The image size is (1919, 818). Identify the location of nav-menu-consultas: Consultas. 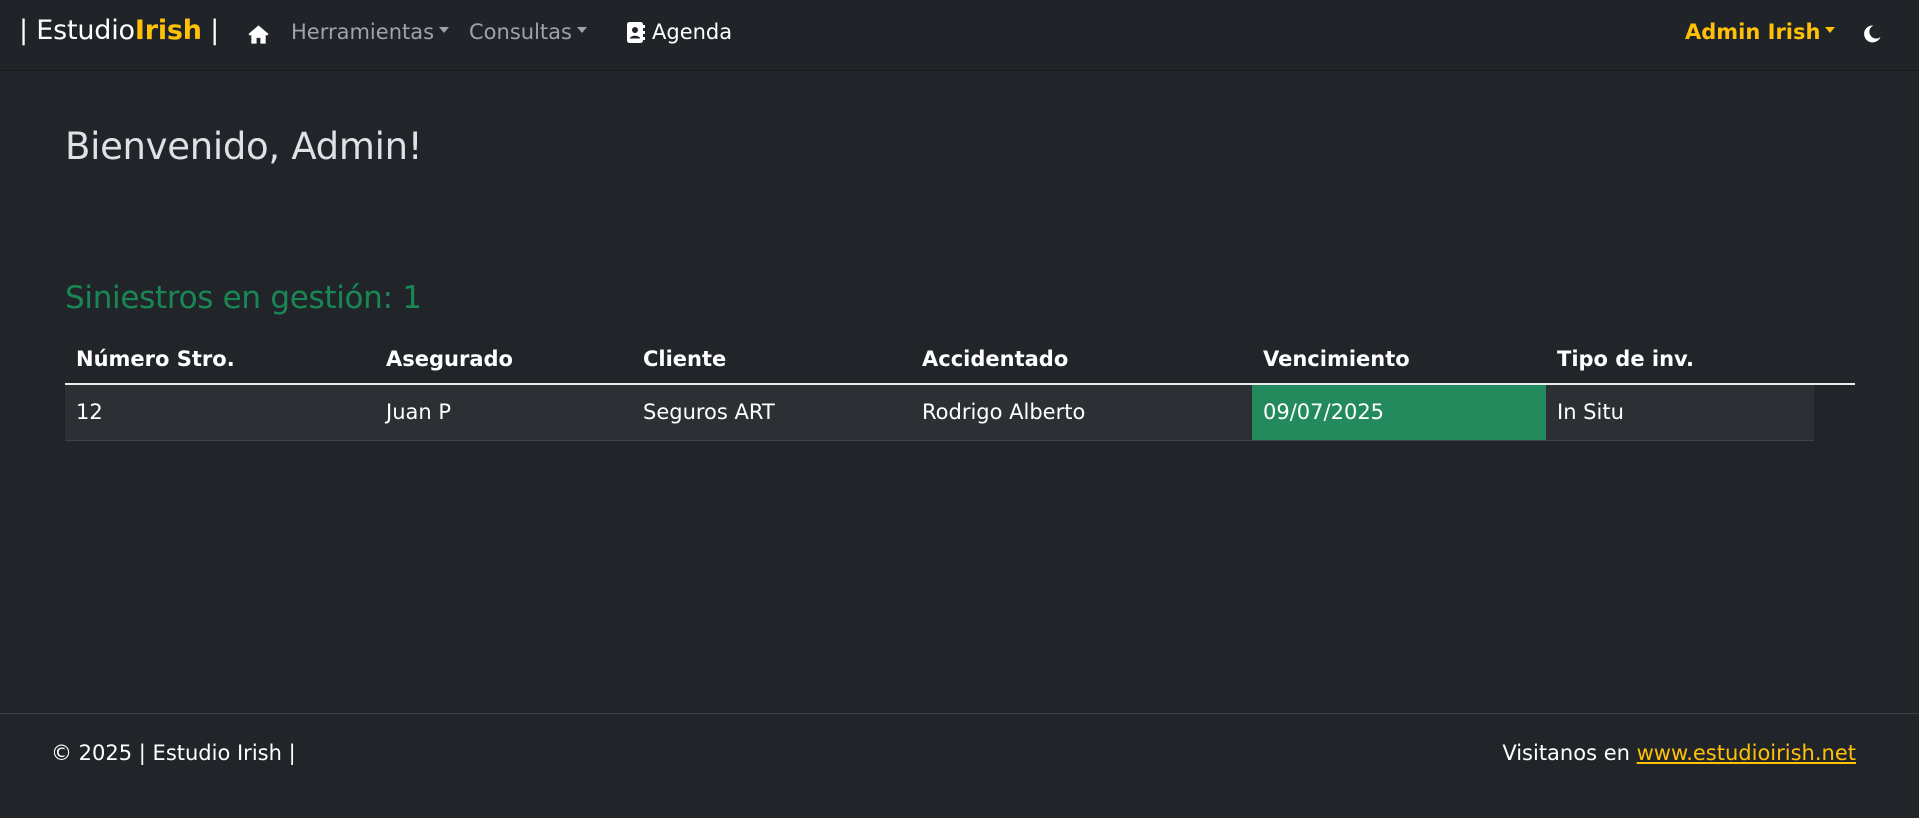
(528, 32).